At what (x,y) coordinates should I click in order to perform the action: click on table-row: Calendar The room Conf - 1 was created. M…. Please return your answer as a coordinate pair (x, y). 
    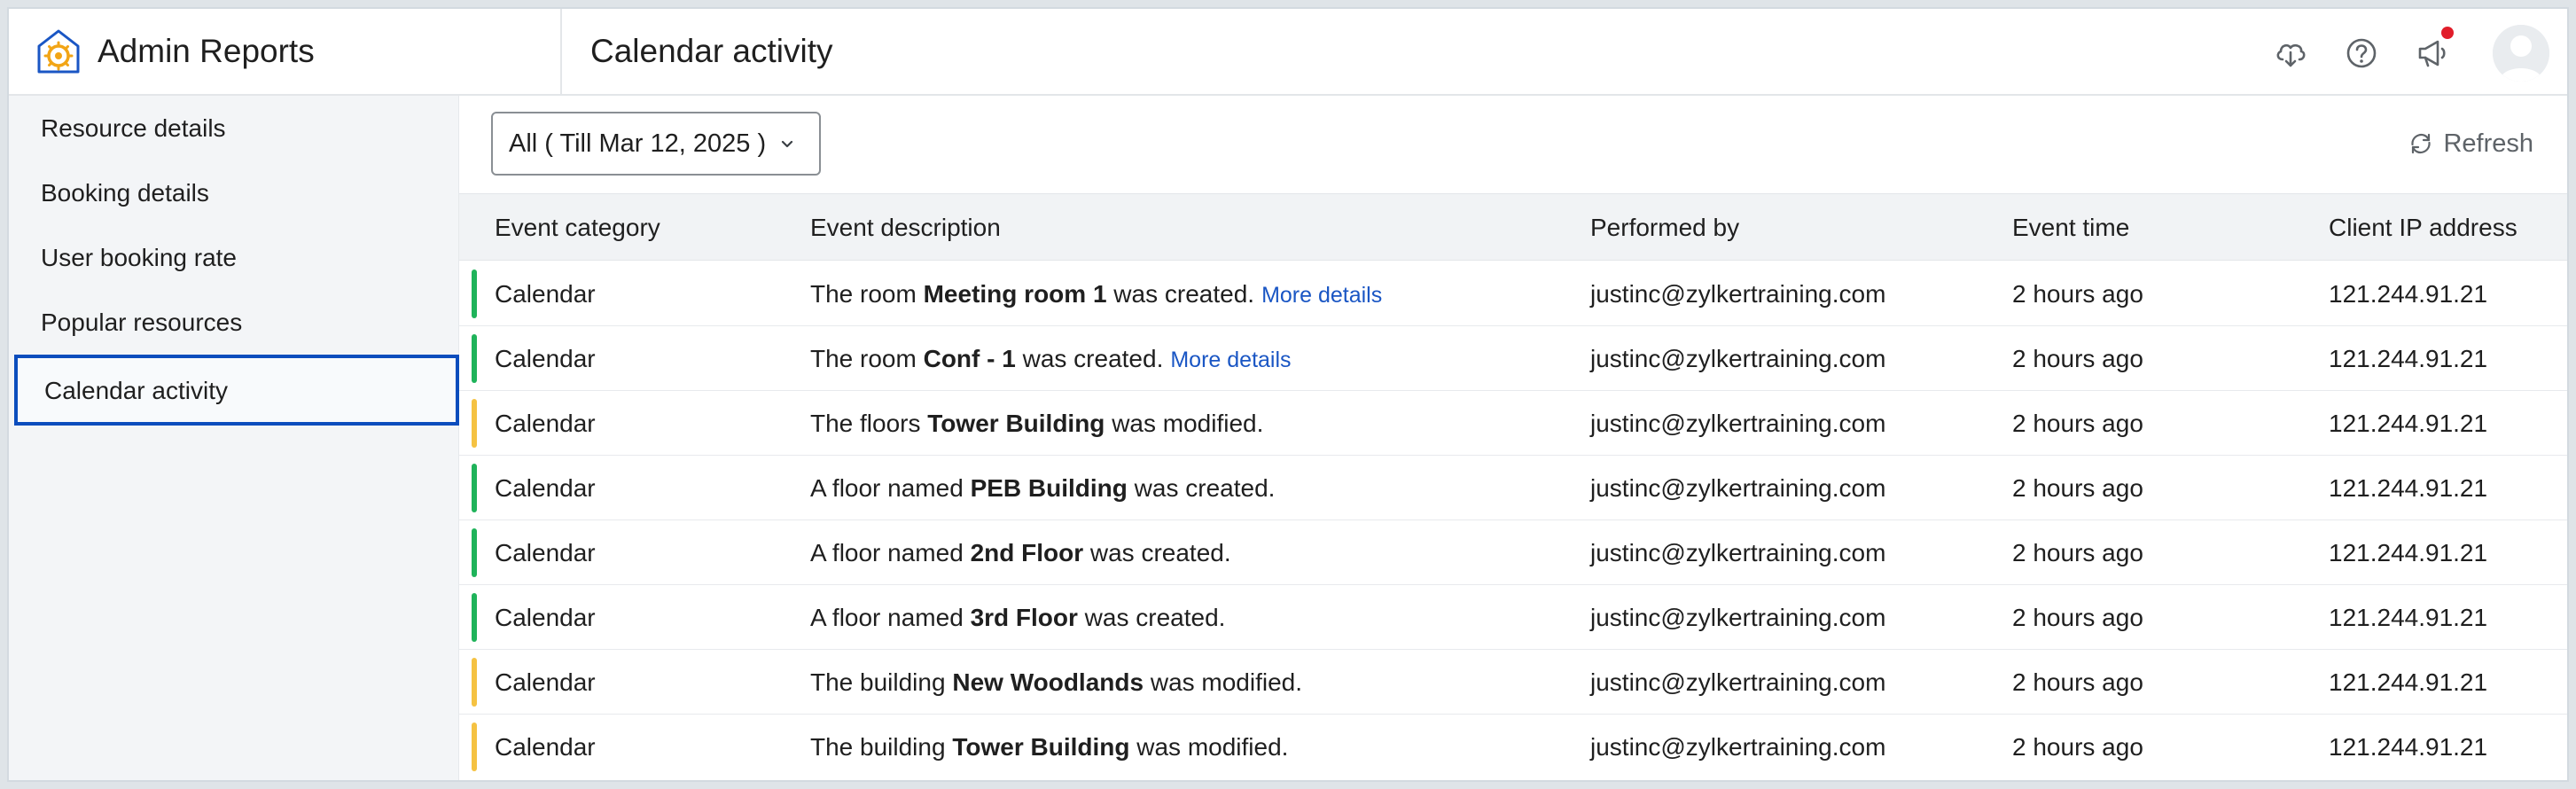
    Looking at the image, I should click on (1513, 358).